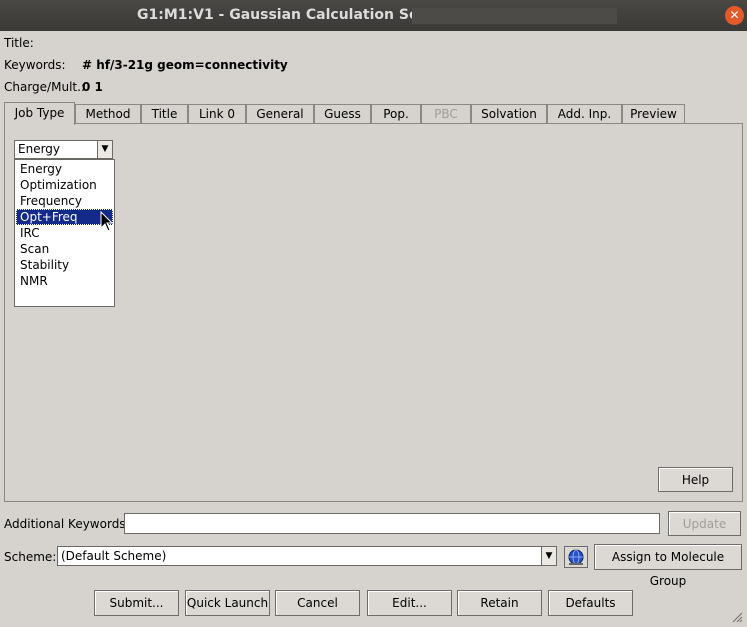 Image resolution: width=747 pixels, height=627 pixels. Describe the element at coordinates (164, 114) in the screenshot. I see `tab-title: Title` at that location.